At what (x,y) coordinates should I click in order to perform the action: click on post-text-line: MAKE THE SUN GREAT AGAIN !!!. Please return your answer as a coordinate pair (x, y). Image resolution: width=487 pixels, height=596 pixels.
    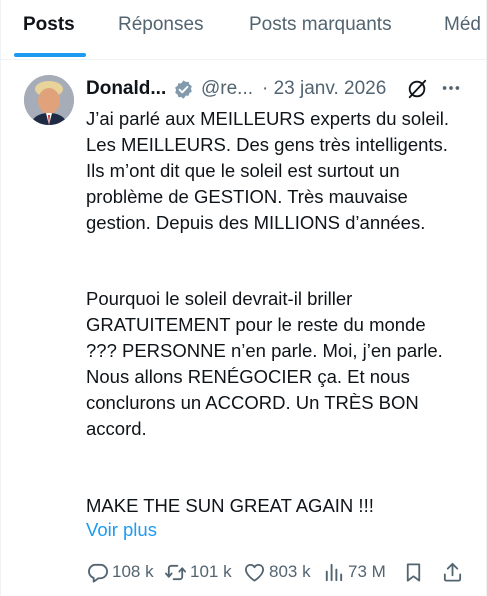
    Looking at the image, I should click on (230, 505).